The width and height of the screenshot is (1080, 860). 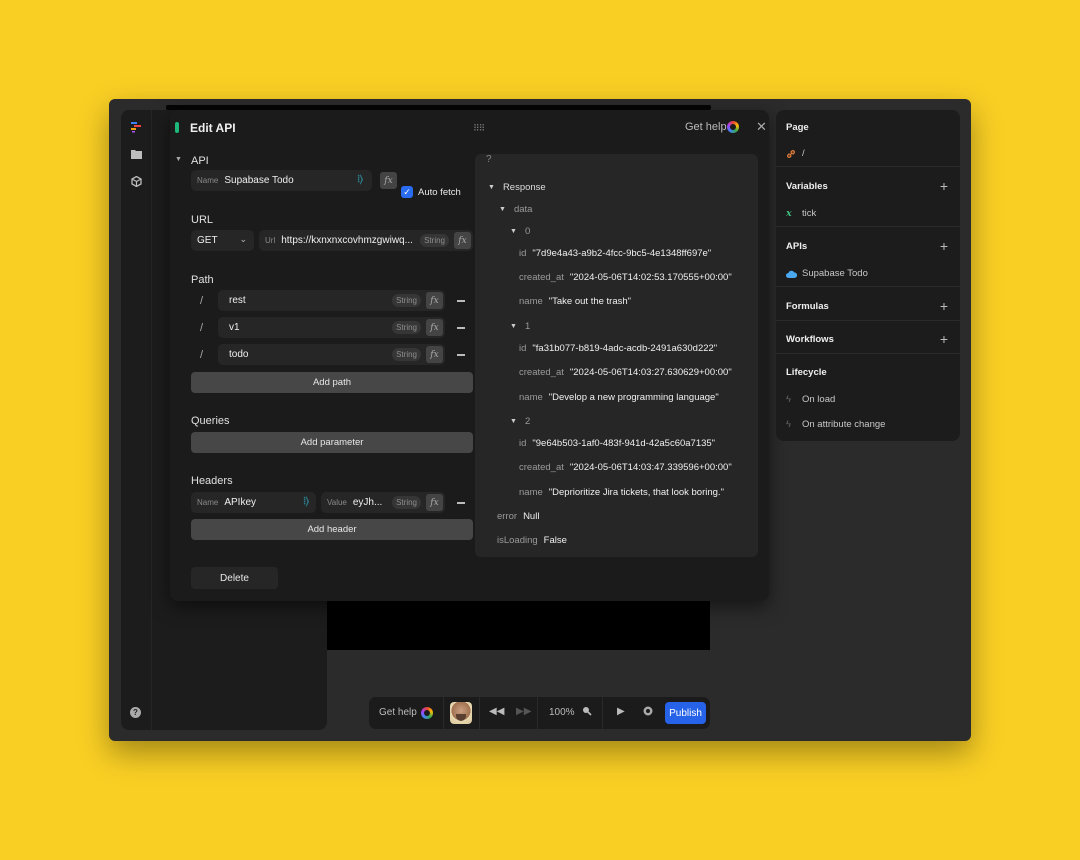 I want to click on link-icon, so click(x=793, y=154).